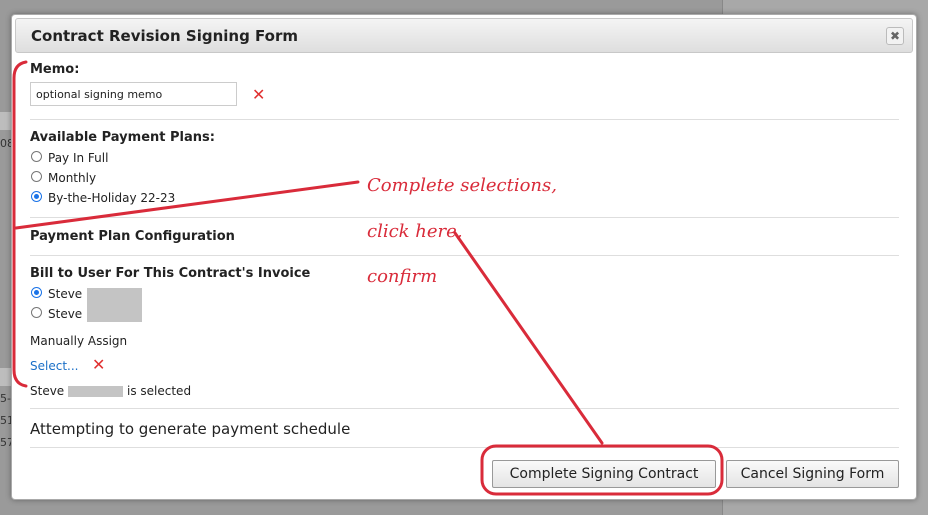 This screenshot has width=928, height=515. What do you see at coordinates (187, 205) in the screenshot?
I see `annotation-pointer-line` at bounding box center [187, 205].